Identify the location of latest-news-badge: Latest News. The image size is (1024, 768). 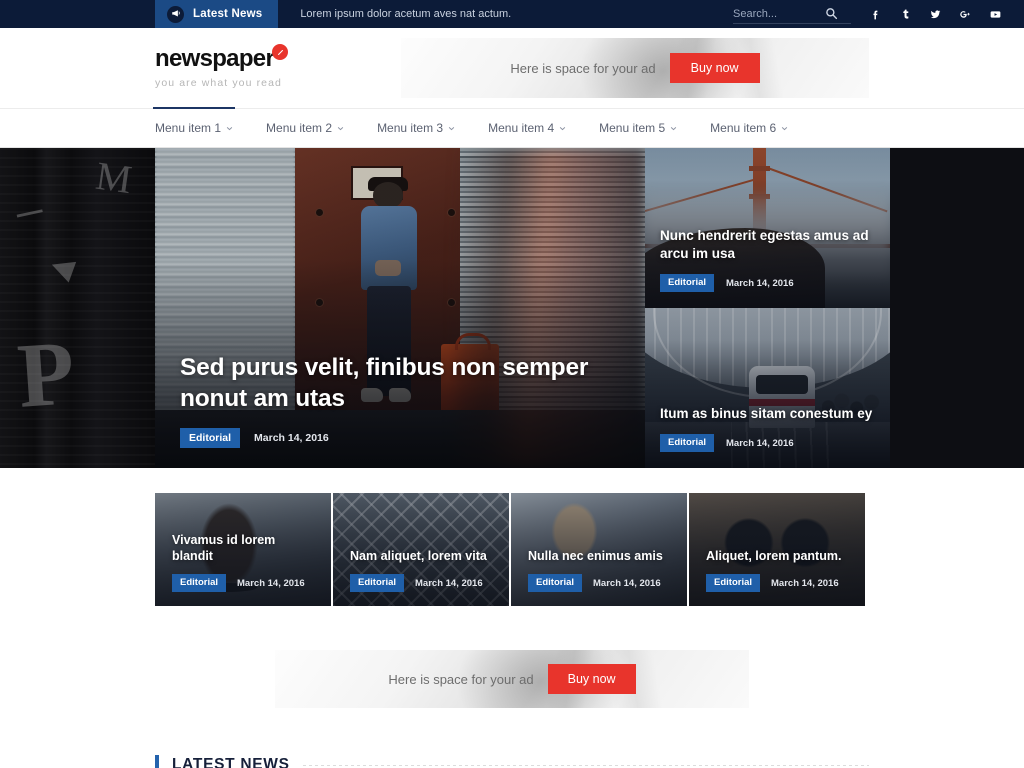
(217, 14).